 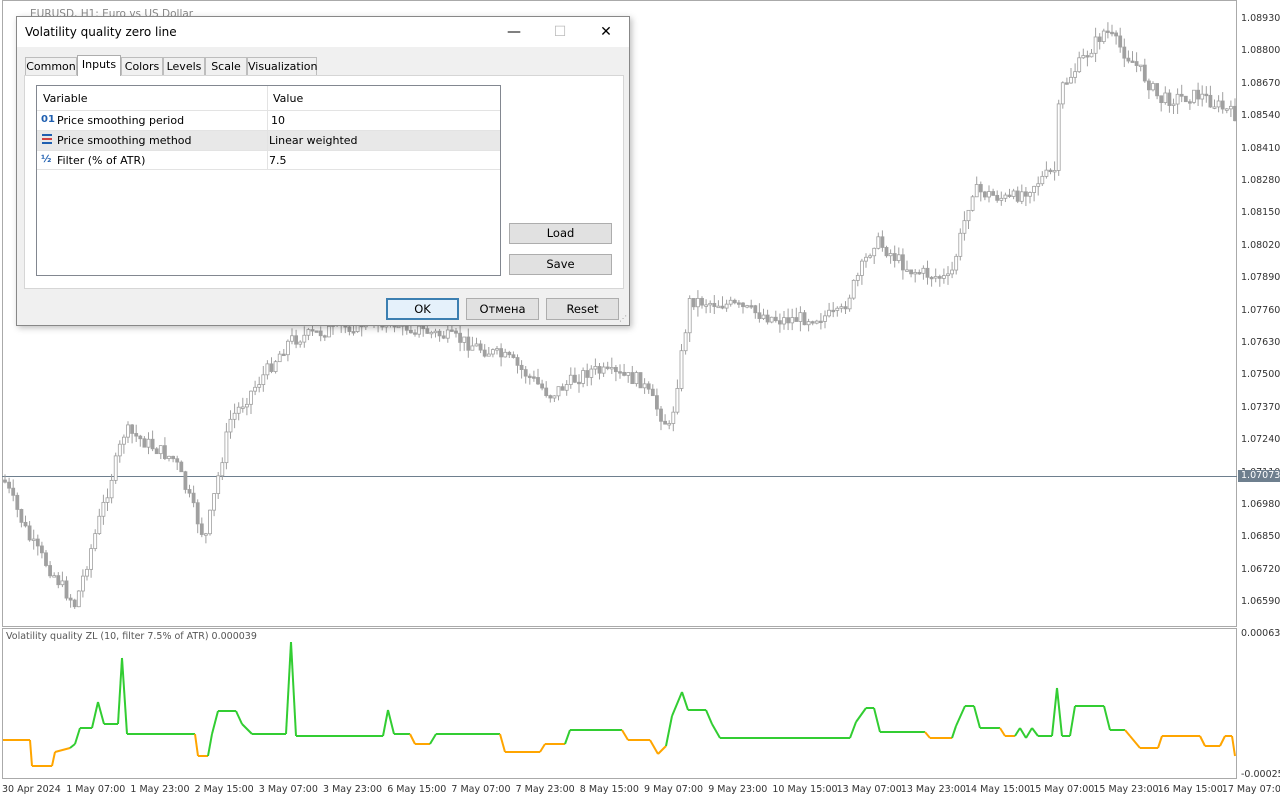 I want to click on column-header-value: Value, so click(x=288, y=98).